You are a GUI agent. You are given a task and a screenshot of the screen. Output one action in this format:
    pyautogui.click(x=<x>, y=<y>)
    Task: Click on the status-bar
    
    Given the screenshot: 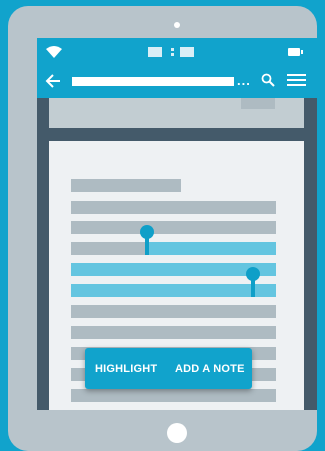 What is the action you would take?
    pyautogui.click(x=177, y=51)
    